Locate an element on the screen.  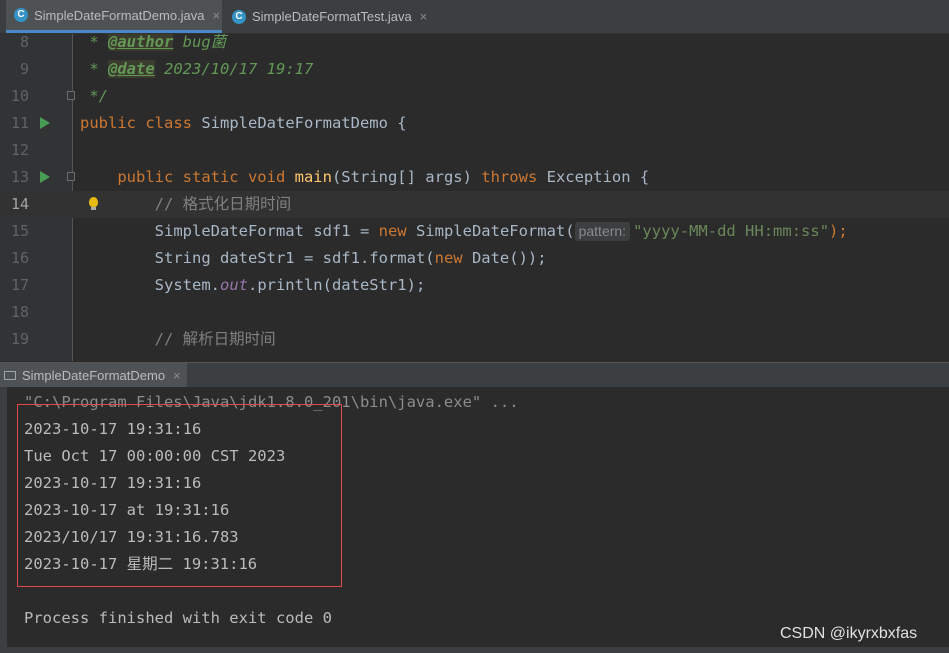
keyword: public class is located at coordinates (141, 123).